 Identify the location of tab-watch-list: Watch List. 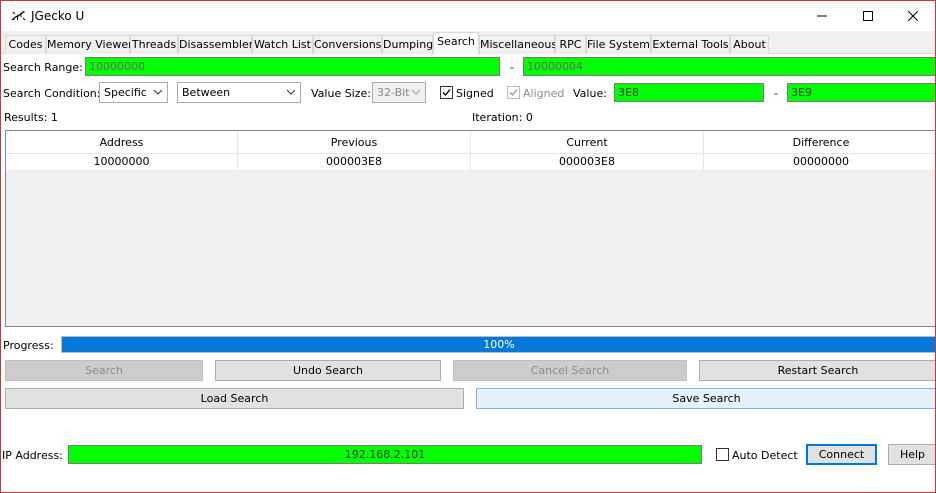
(282, 44).